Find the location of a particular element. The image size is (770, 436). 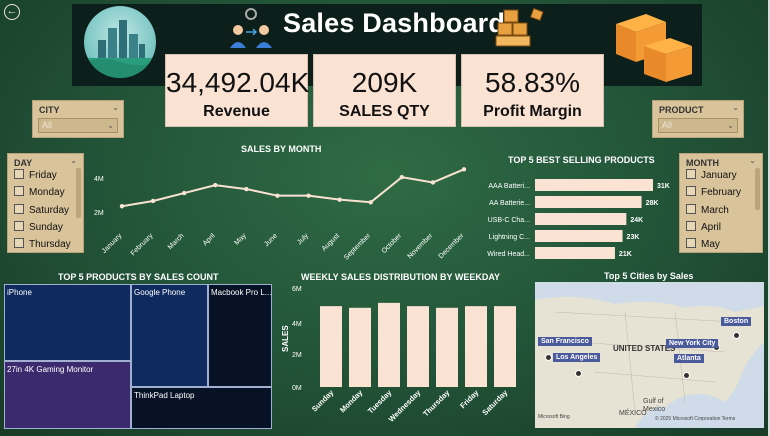

day-option: Sunday is located at coordinates (38, 228).